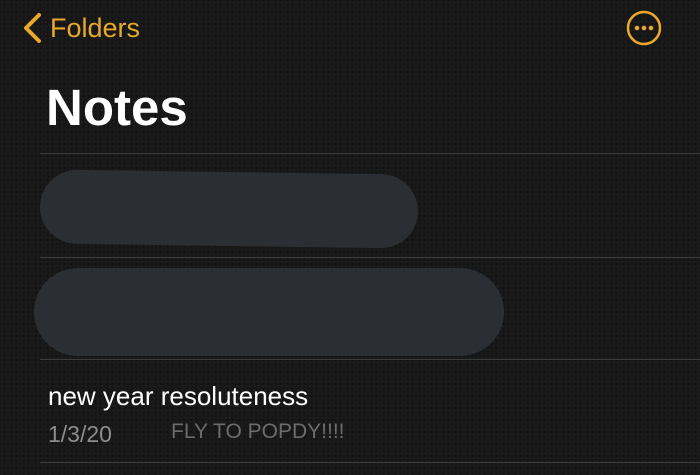 Image resolution: width=700 pixels, height=475 pixels. I want to click on back-button: Folders, so click(80, 28).